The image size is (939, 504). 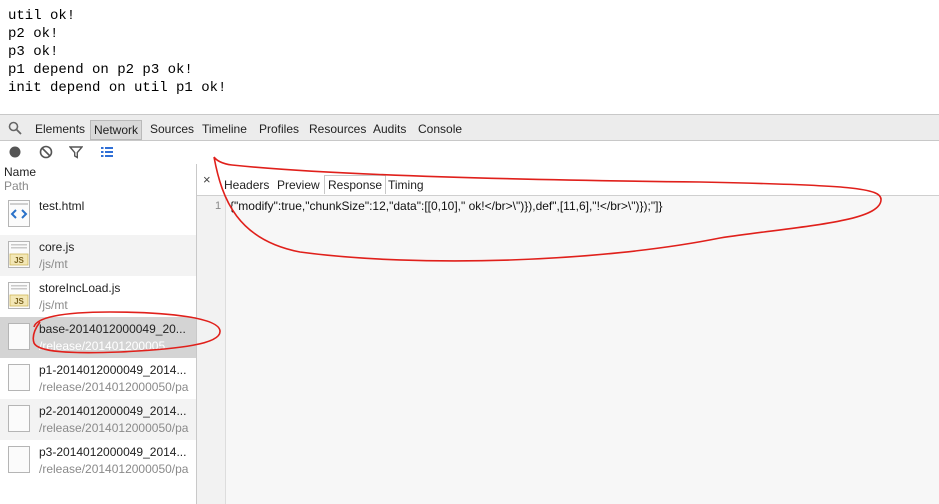 I want to click on line-number: 1, so click(x=218, y=206).